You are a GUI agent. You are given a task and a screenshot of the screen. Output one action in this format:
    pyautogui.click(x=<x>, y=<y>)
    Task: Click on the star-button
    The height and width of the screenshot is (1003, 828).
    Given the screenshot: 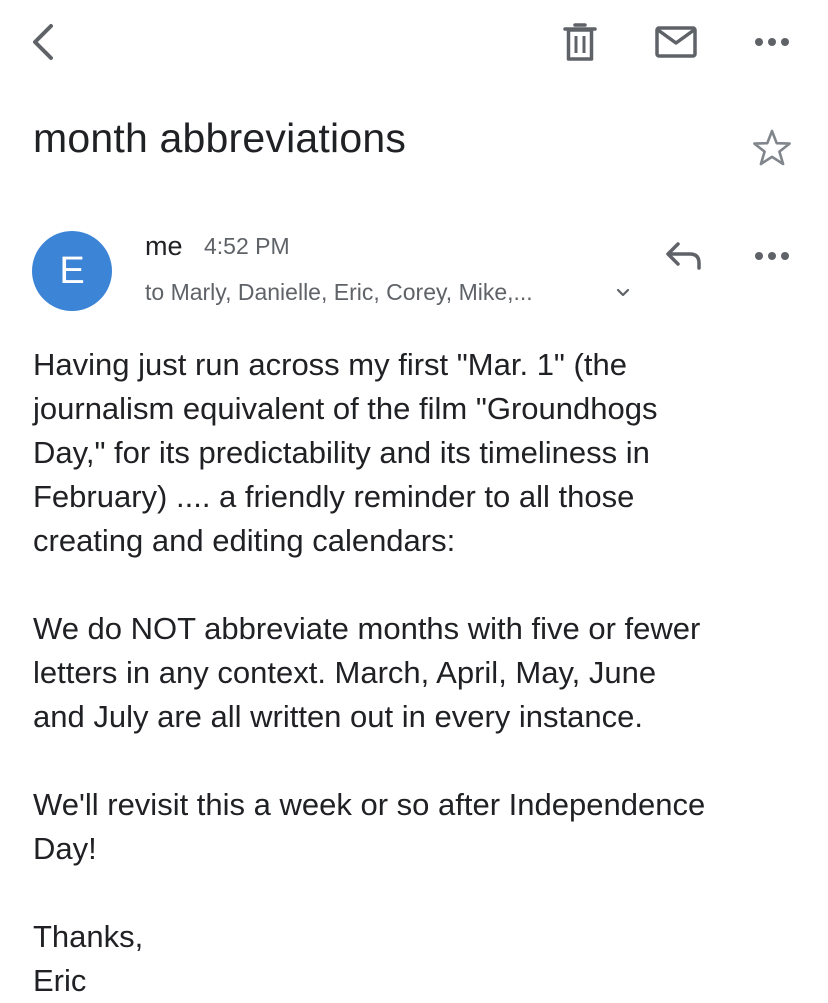 What is the action you would take?
    pyautogui.click(x=772, y=148)
    